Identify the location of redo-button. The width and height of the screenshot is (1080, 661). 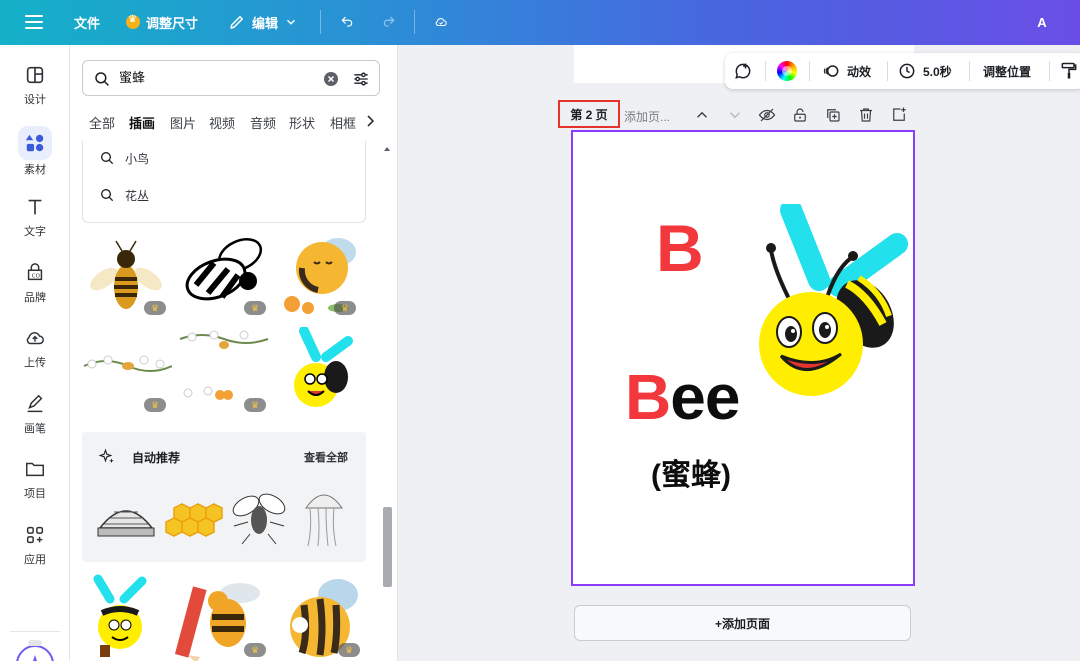
(389, 22).